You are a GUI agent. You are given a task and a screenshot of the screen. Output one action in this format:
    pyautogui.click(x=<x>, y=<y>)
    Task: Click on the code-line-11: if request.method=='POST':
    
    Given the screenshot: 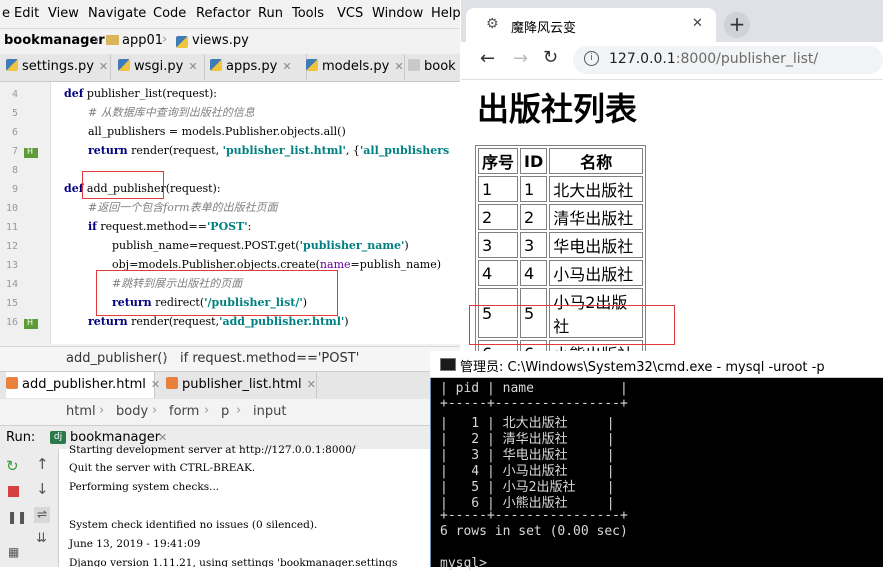 What is the action you would take?
    pyautogui.click(x=170, y=226)
    